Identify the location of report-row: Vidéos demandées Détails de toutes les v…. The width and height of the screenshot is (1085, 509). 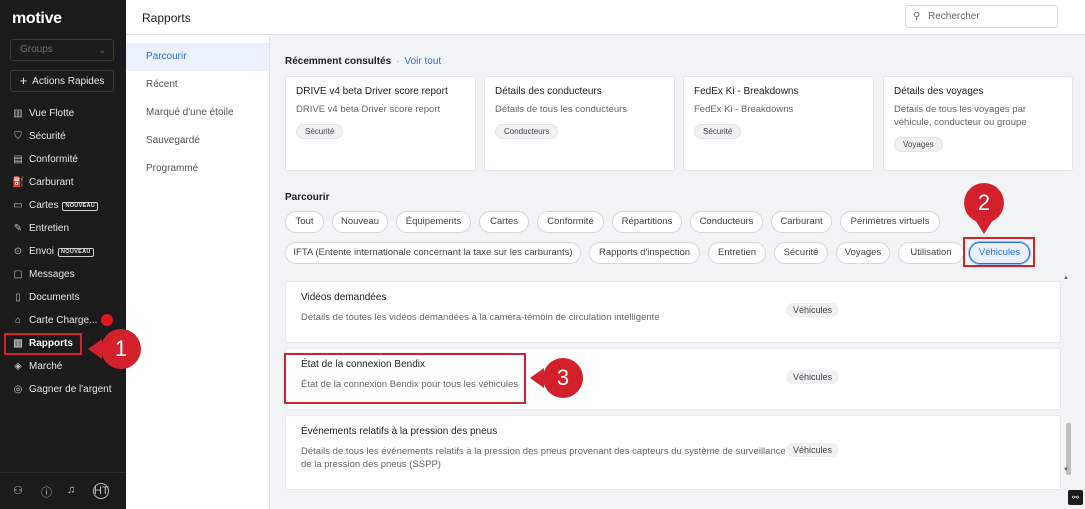
(673, 312).